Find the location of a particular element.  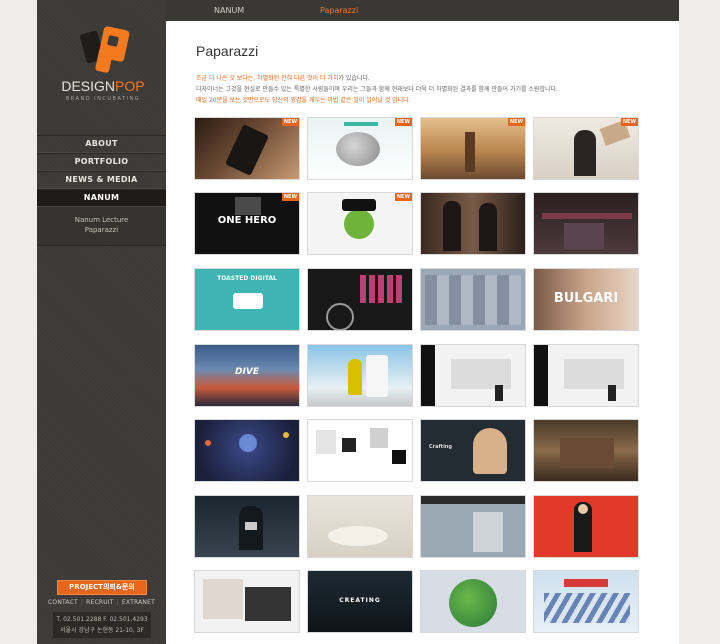

page-title: Paparazzi is located at coordinates (227, 51).